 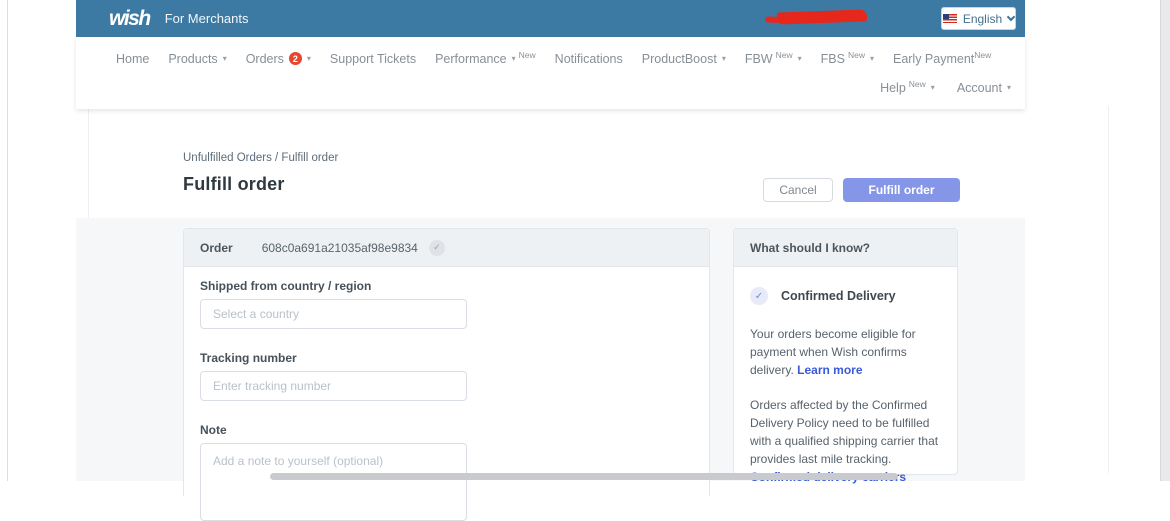 I want to click on chevron-down-icon, so click(x=1011, y=17).